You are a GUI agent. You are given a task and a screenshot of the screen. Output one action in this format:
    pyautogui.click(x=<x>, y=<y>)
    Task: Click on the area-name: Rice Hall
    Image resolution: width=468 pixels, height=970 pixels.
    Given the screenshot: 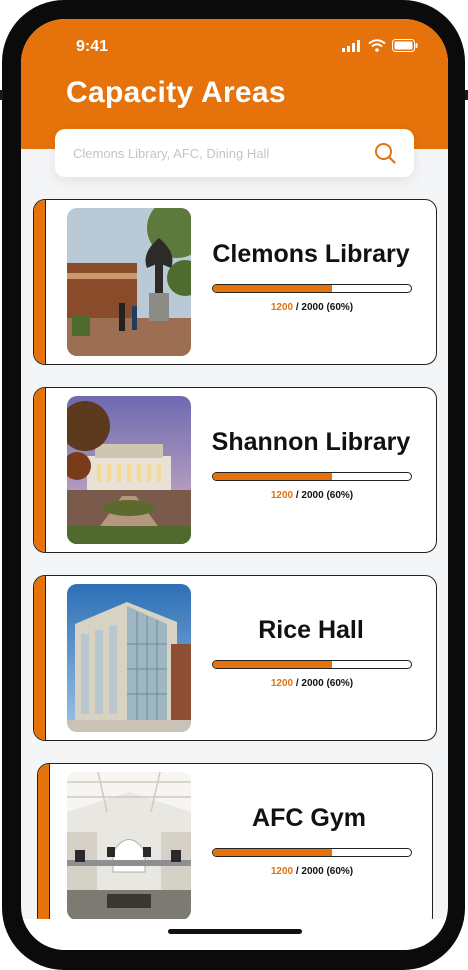 What is the action you would take?
    pyautogui.click(x=311, y=630)
    